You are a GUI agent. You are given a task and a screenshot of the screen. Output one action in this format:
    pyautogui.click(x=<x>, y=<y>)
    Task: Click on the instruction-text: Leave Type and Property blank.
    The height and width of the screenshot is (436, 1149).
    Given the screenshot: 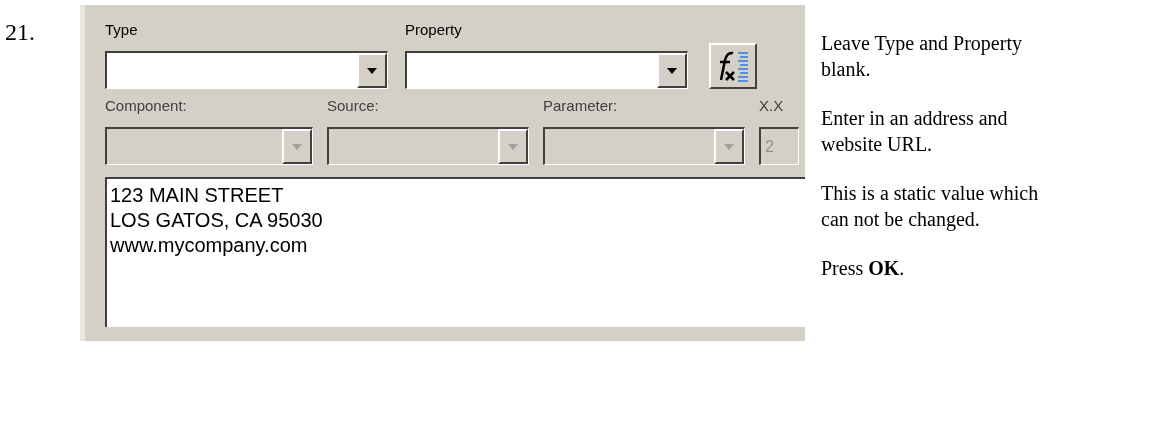 What is the action you would take?
    pyautogui.click(x=922, y=56)
    